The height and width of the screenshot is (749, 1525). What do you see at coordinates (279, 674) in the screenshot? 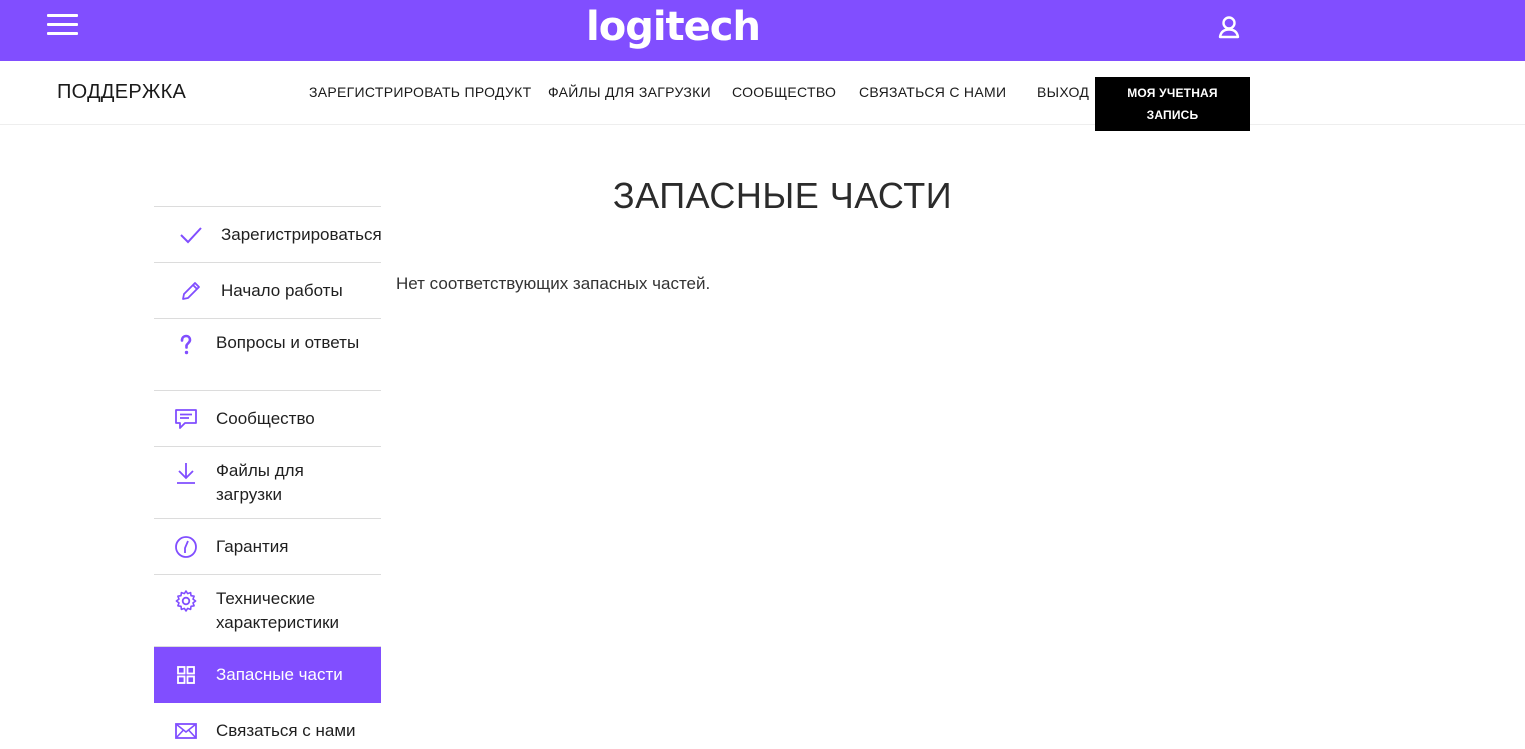
I see `sidebar-item-label: Запасные части` at bounding box center [279, 674].